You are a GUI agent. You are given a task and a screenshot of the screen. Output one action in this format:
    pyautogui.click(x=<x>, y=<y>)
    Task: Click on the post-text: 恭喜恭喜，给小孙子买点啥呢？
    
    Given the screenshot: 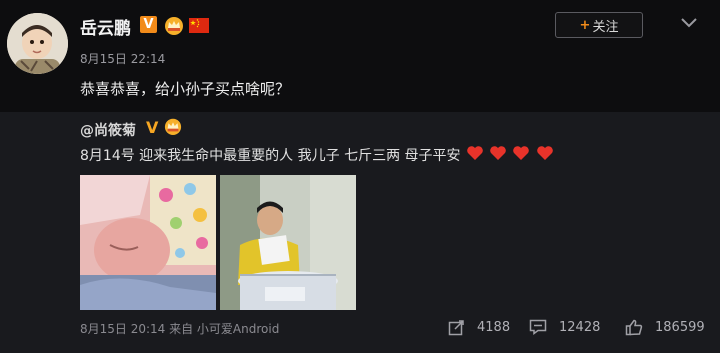 What is the action you would take?
    pyautogui.click(x=185, y=89)
    